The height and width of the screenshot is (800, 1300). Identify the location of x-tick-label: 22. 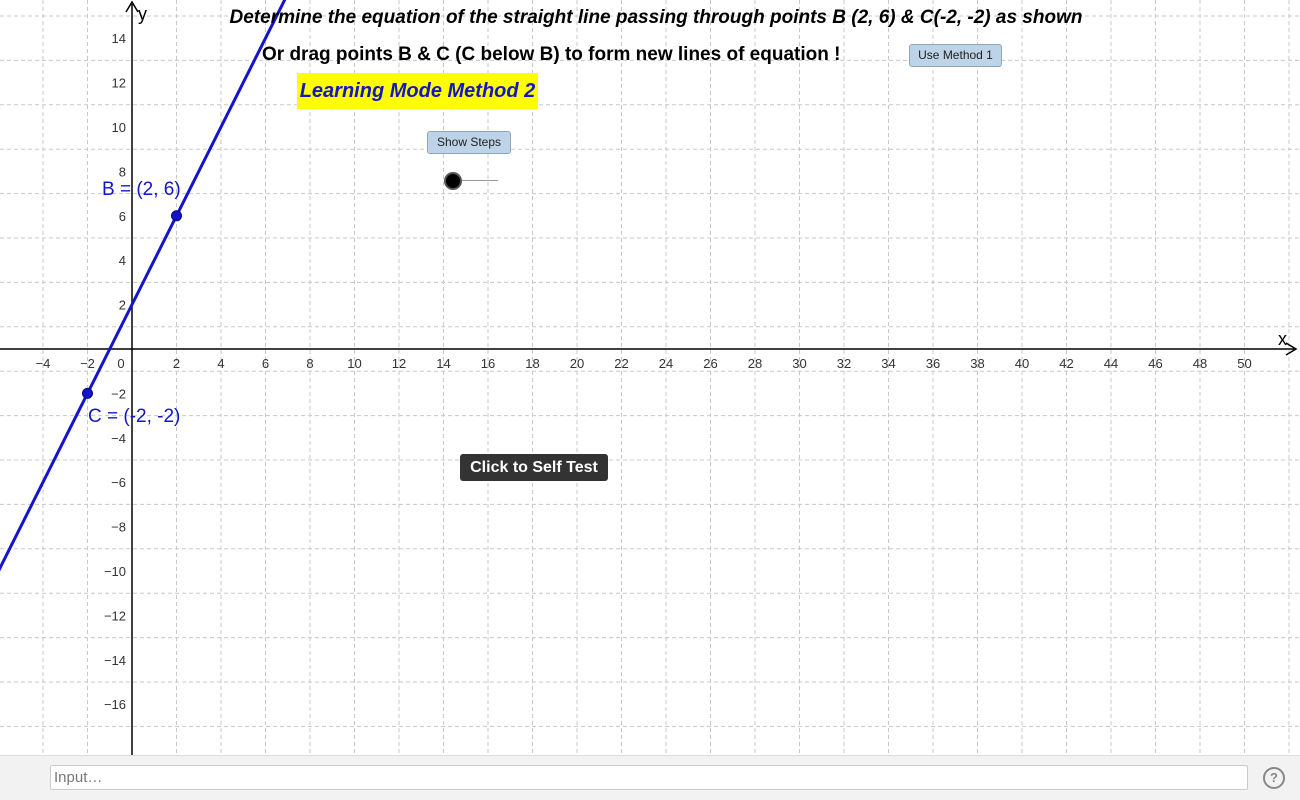
(621, 363).